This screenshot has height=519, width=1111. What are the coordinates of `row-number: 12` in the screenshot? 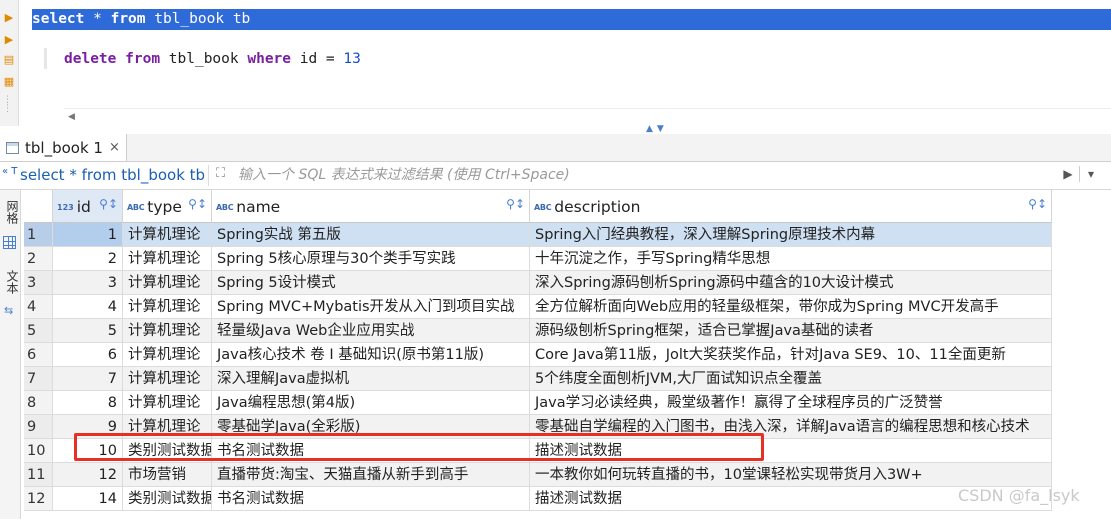 It's located at (38, 499).